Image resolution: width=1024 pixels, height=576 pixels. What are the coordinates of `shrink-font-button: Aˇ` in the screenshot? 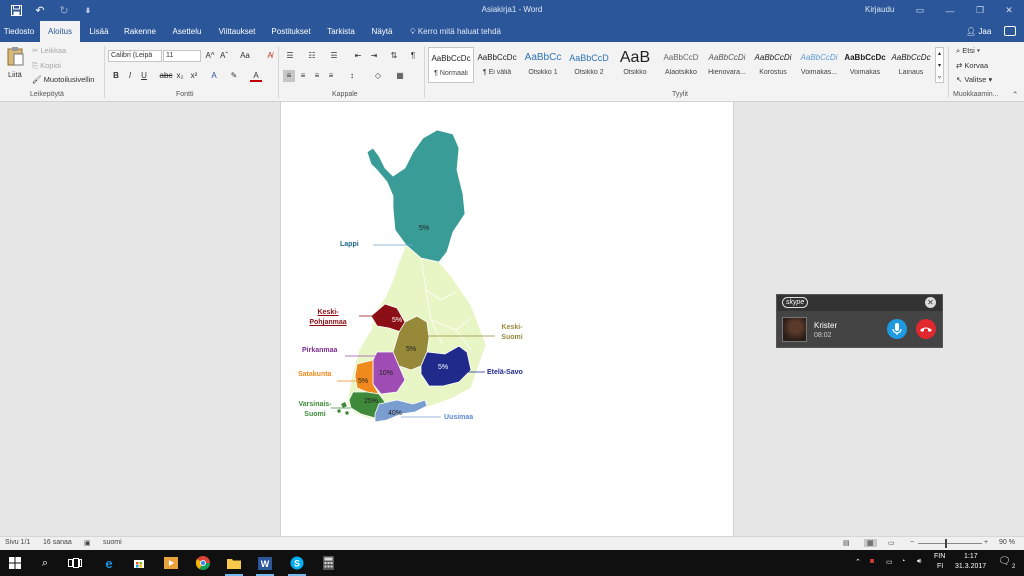 It's located at (224, 56).